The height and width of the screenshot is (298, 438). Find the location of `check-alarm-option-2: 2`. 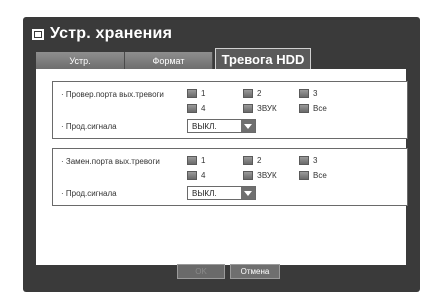

check-alarm-option-2: 2 is located at coordinates (252, 93).